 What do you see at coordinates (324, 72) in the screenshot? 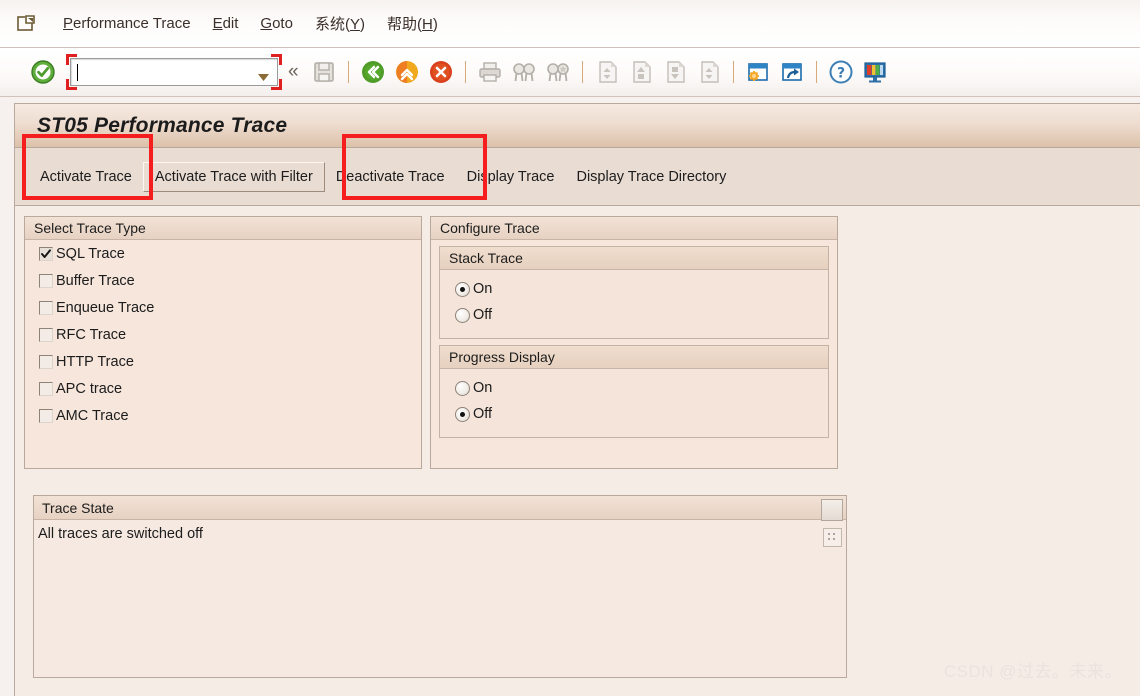
I see `save-icon` at bounding box center [324, 72].